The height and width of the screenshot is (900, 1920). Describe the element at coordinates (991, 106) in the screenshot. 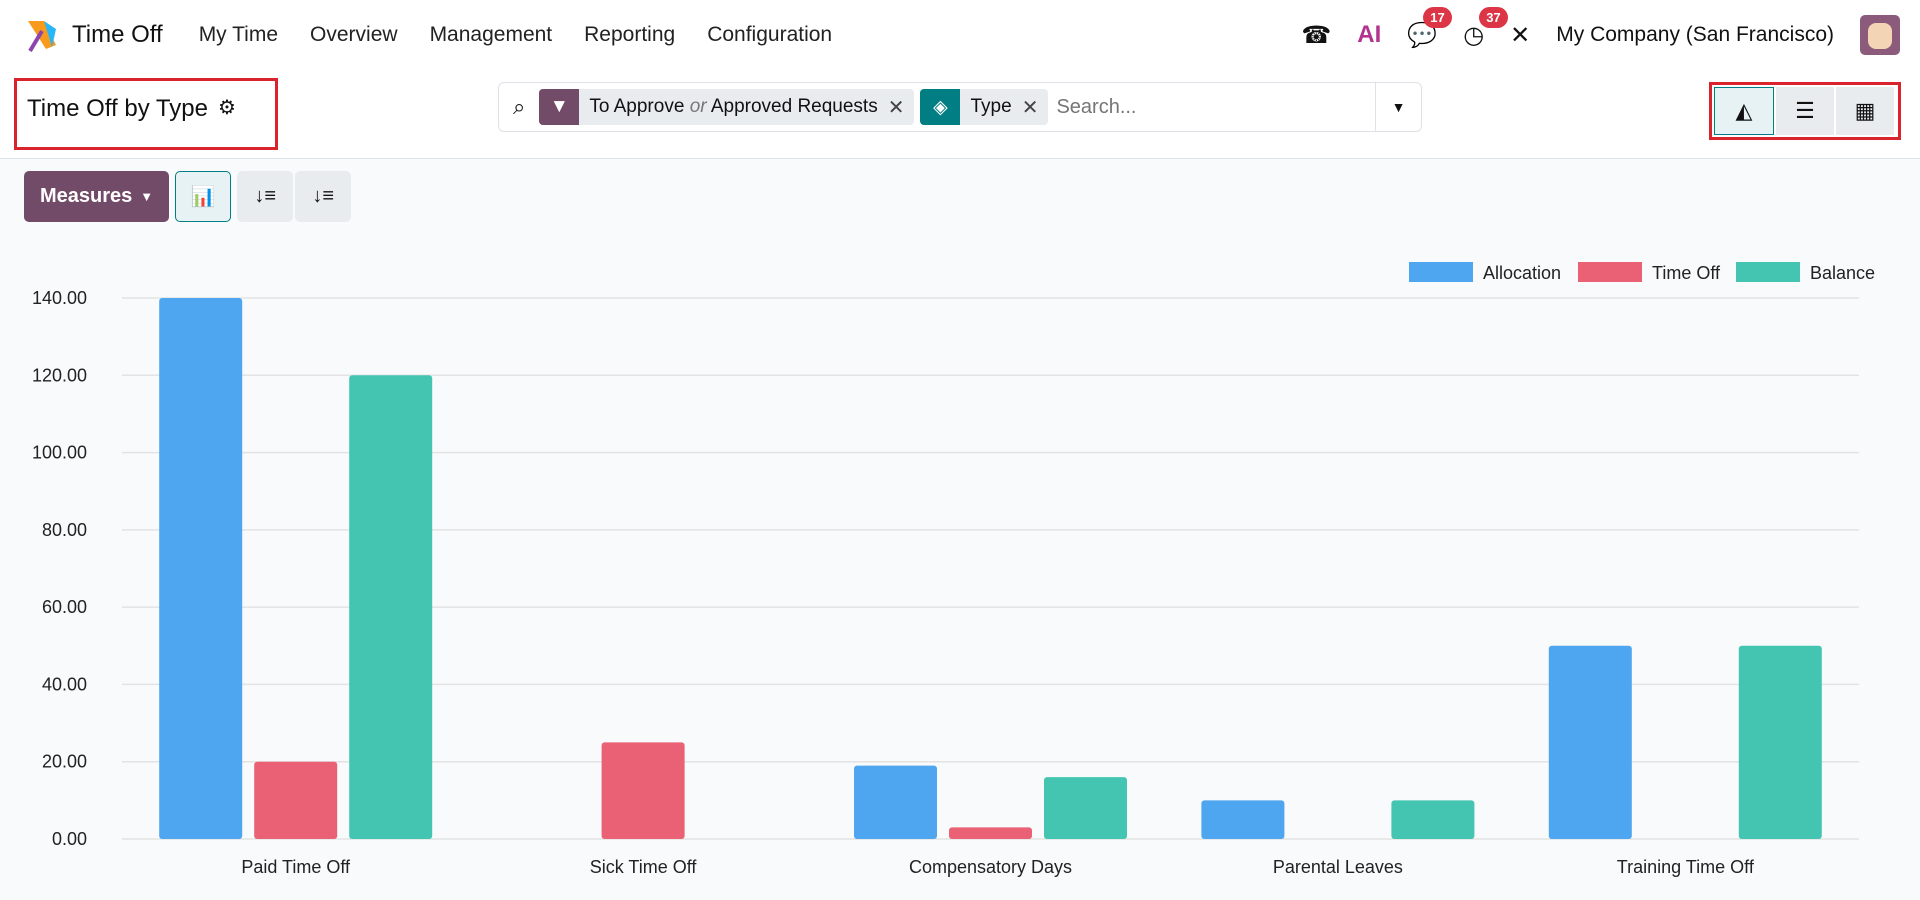

I see `groupby-facet-value: Type` at that location.